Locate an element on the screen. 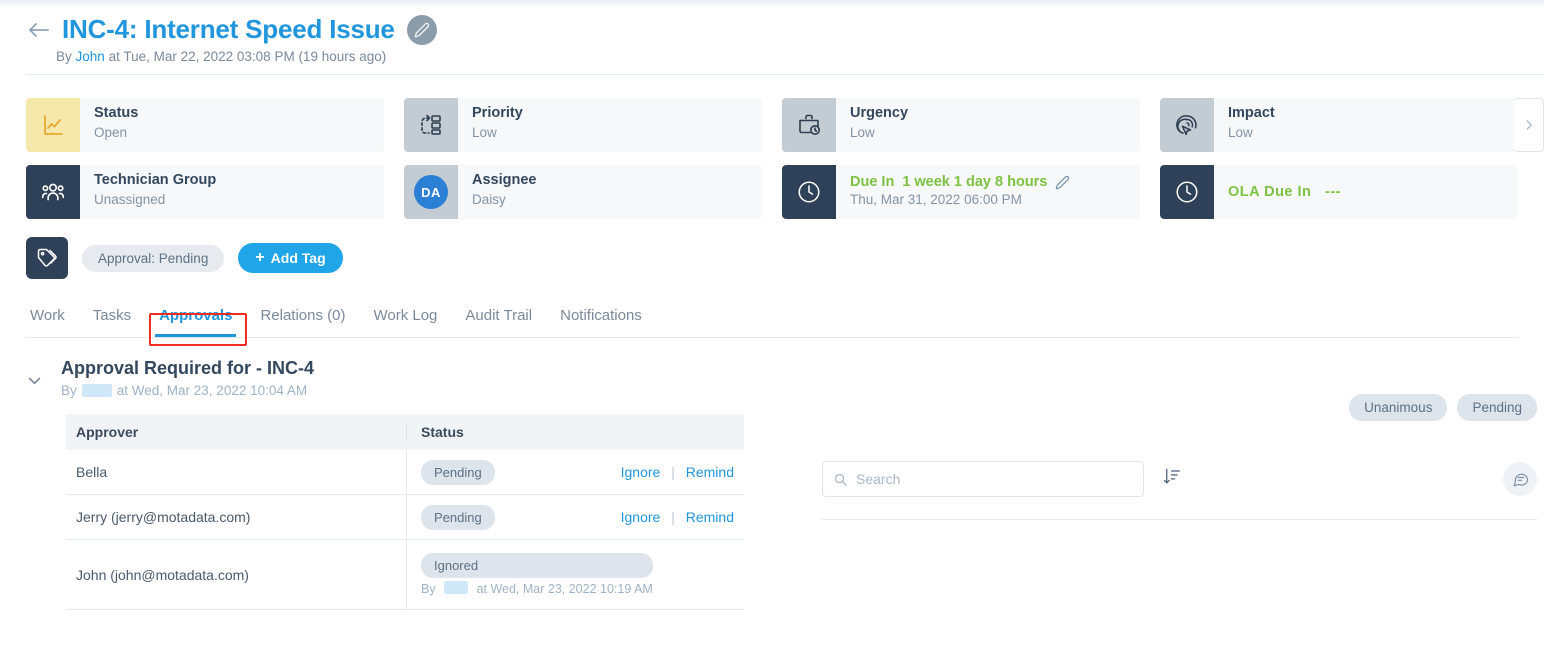  status-wrap: Pending is located at coordinates (458, 517).